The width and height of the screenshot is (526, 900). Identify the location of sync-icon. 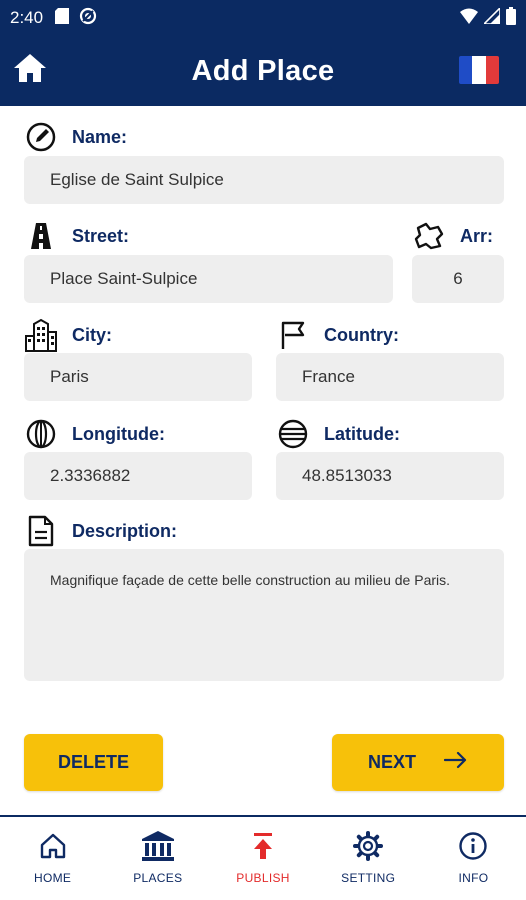
(88, 18).